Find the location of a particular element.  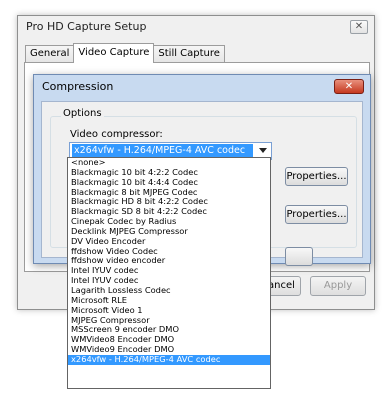

window-title: Pro HD Capture Setup is located at coordinates (86, 26).